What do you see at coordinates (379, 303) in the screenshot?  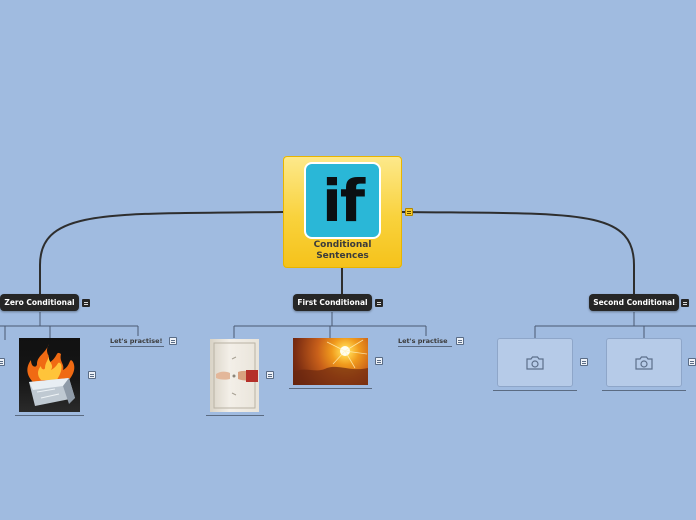 I see `first-conditional-notes-icon` at bounding box center [379, 303].